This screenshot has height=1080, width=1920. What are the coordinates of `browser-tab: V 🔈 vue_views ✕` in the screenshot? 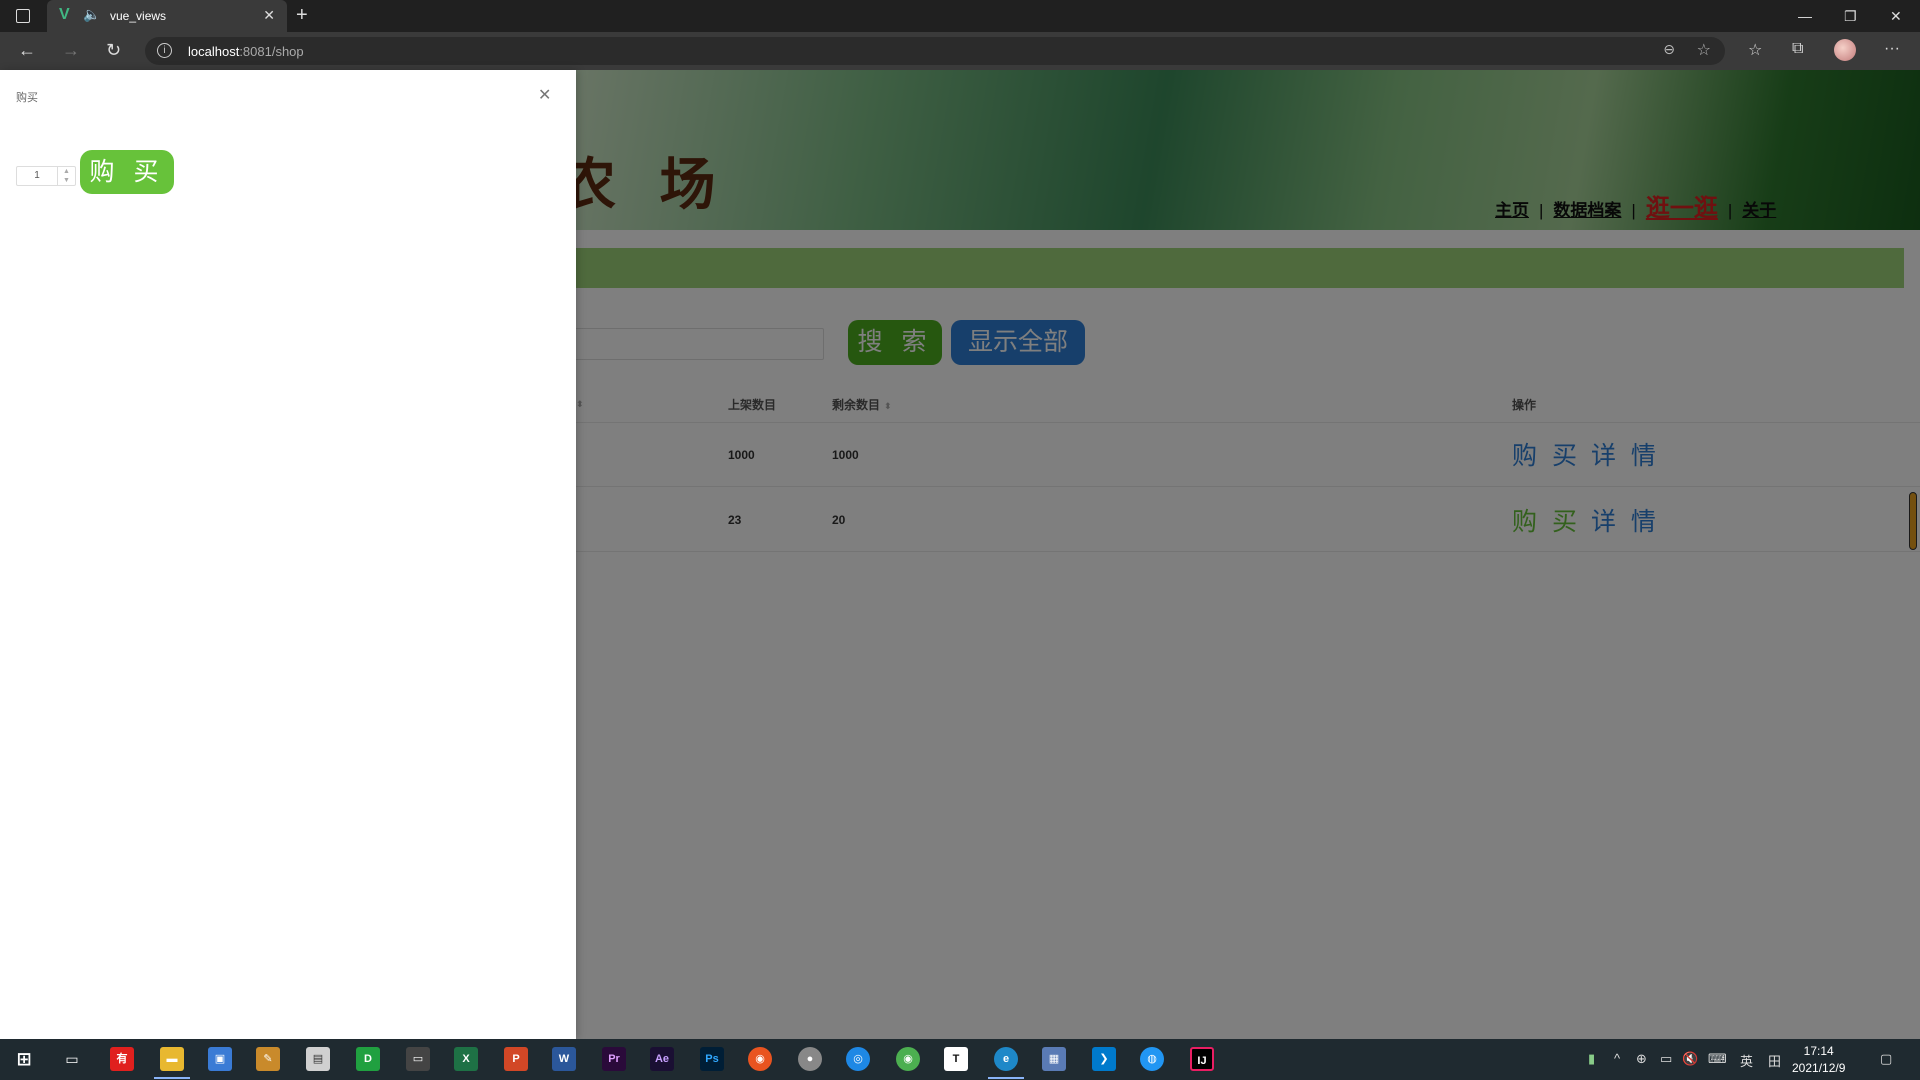 It's located at (167, 16).